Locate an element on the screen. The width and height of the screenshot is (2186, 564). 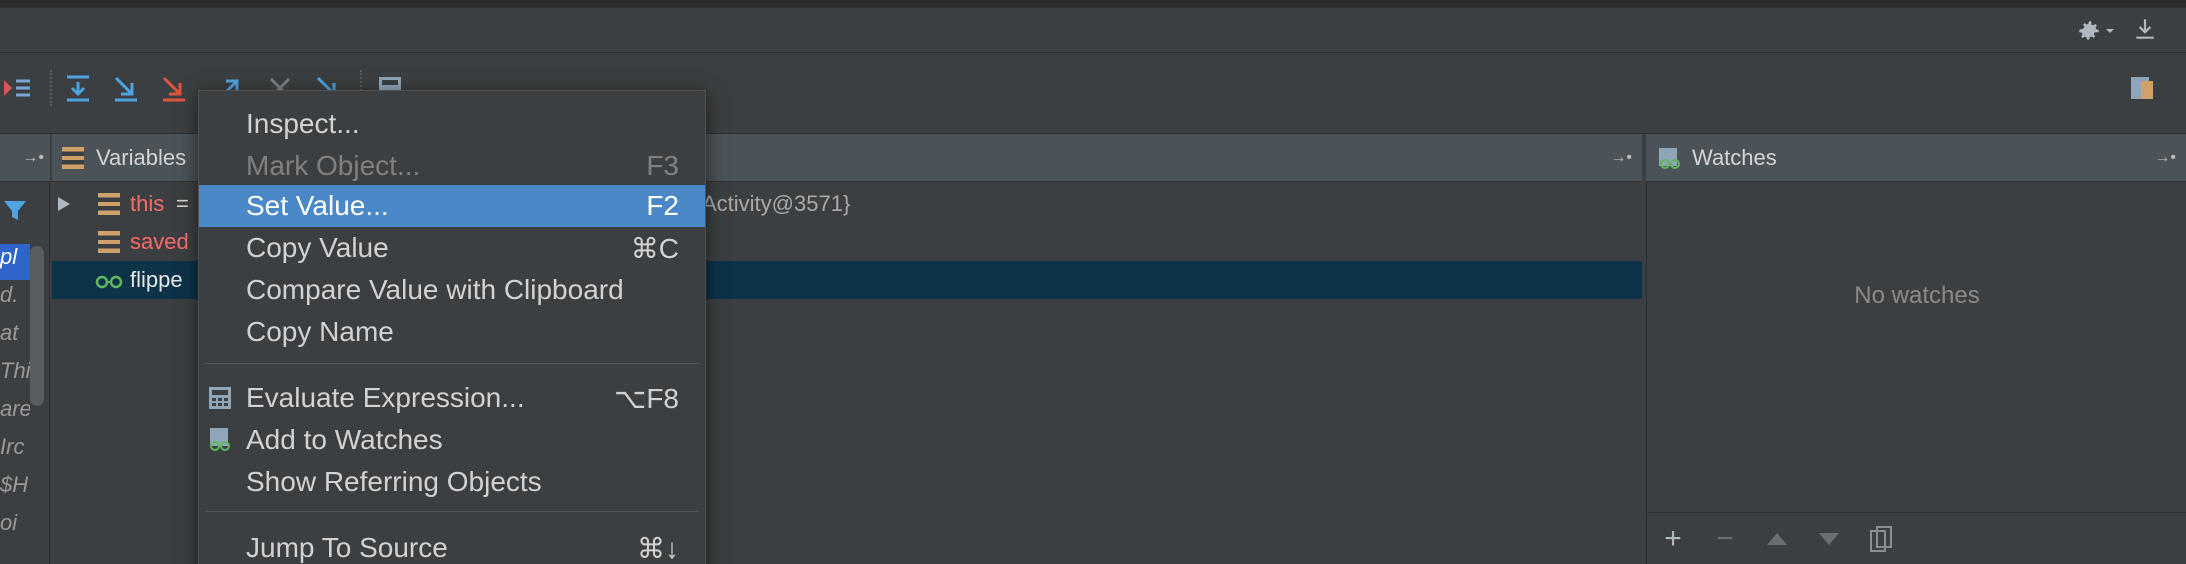
shortcut: ⌘C is located at coordinates (654, 248).